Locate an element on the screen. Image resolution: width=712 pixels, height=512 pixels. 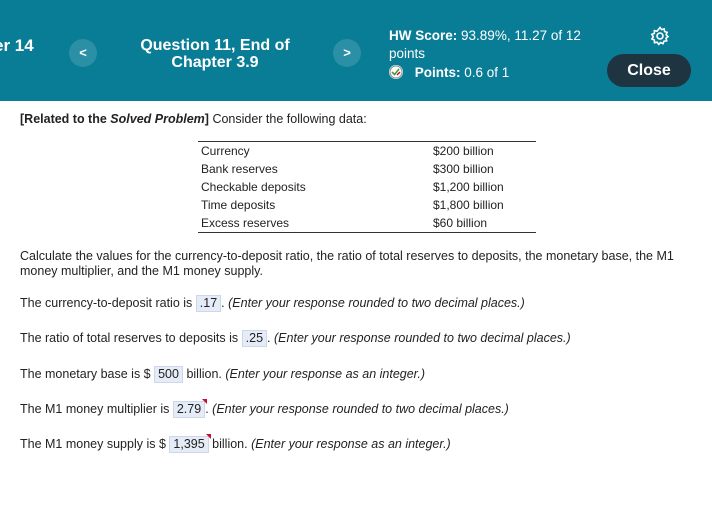
hw-score-label: HW Score: is located at coordinates (423, 35).